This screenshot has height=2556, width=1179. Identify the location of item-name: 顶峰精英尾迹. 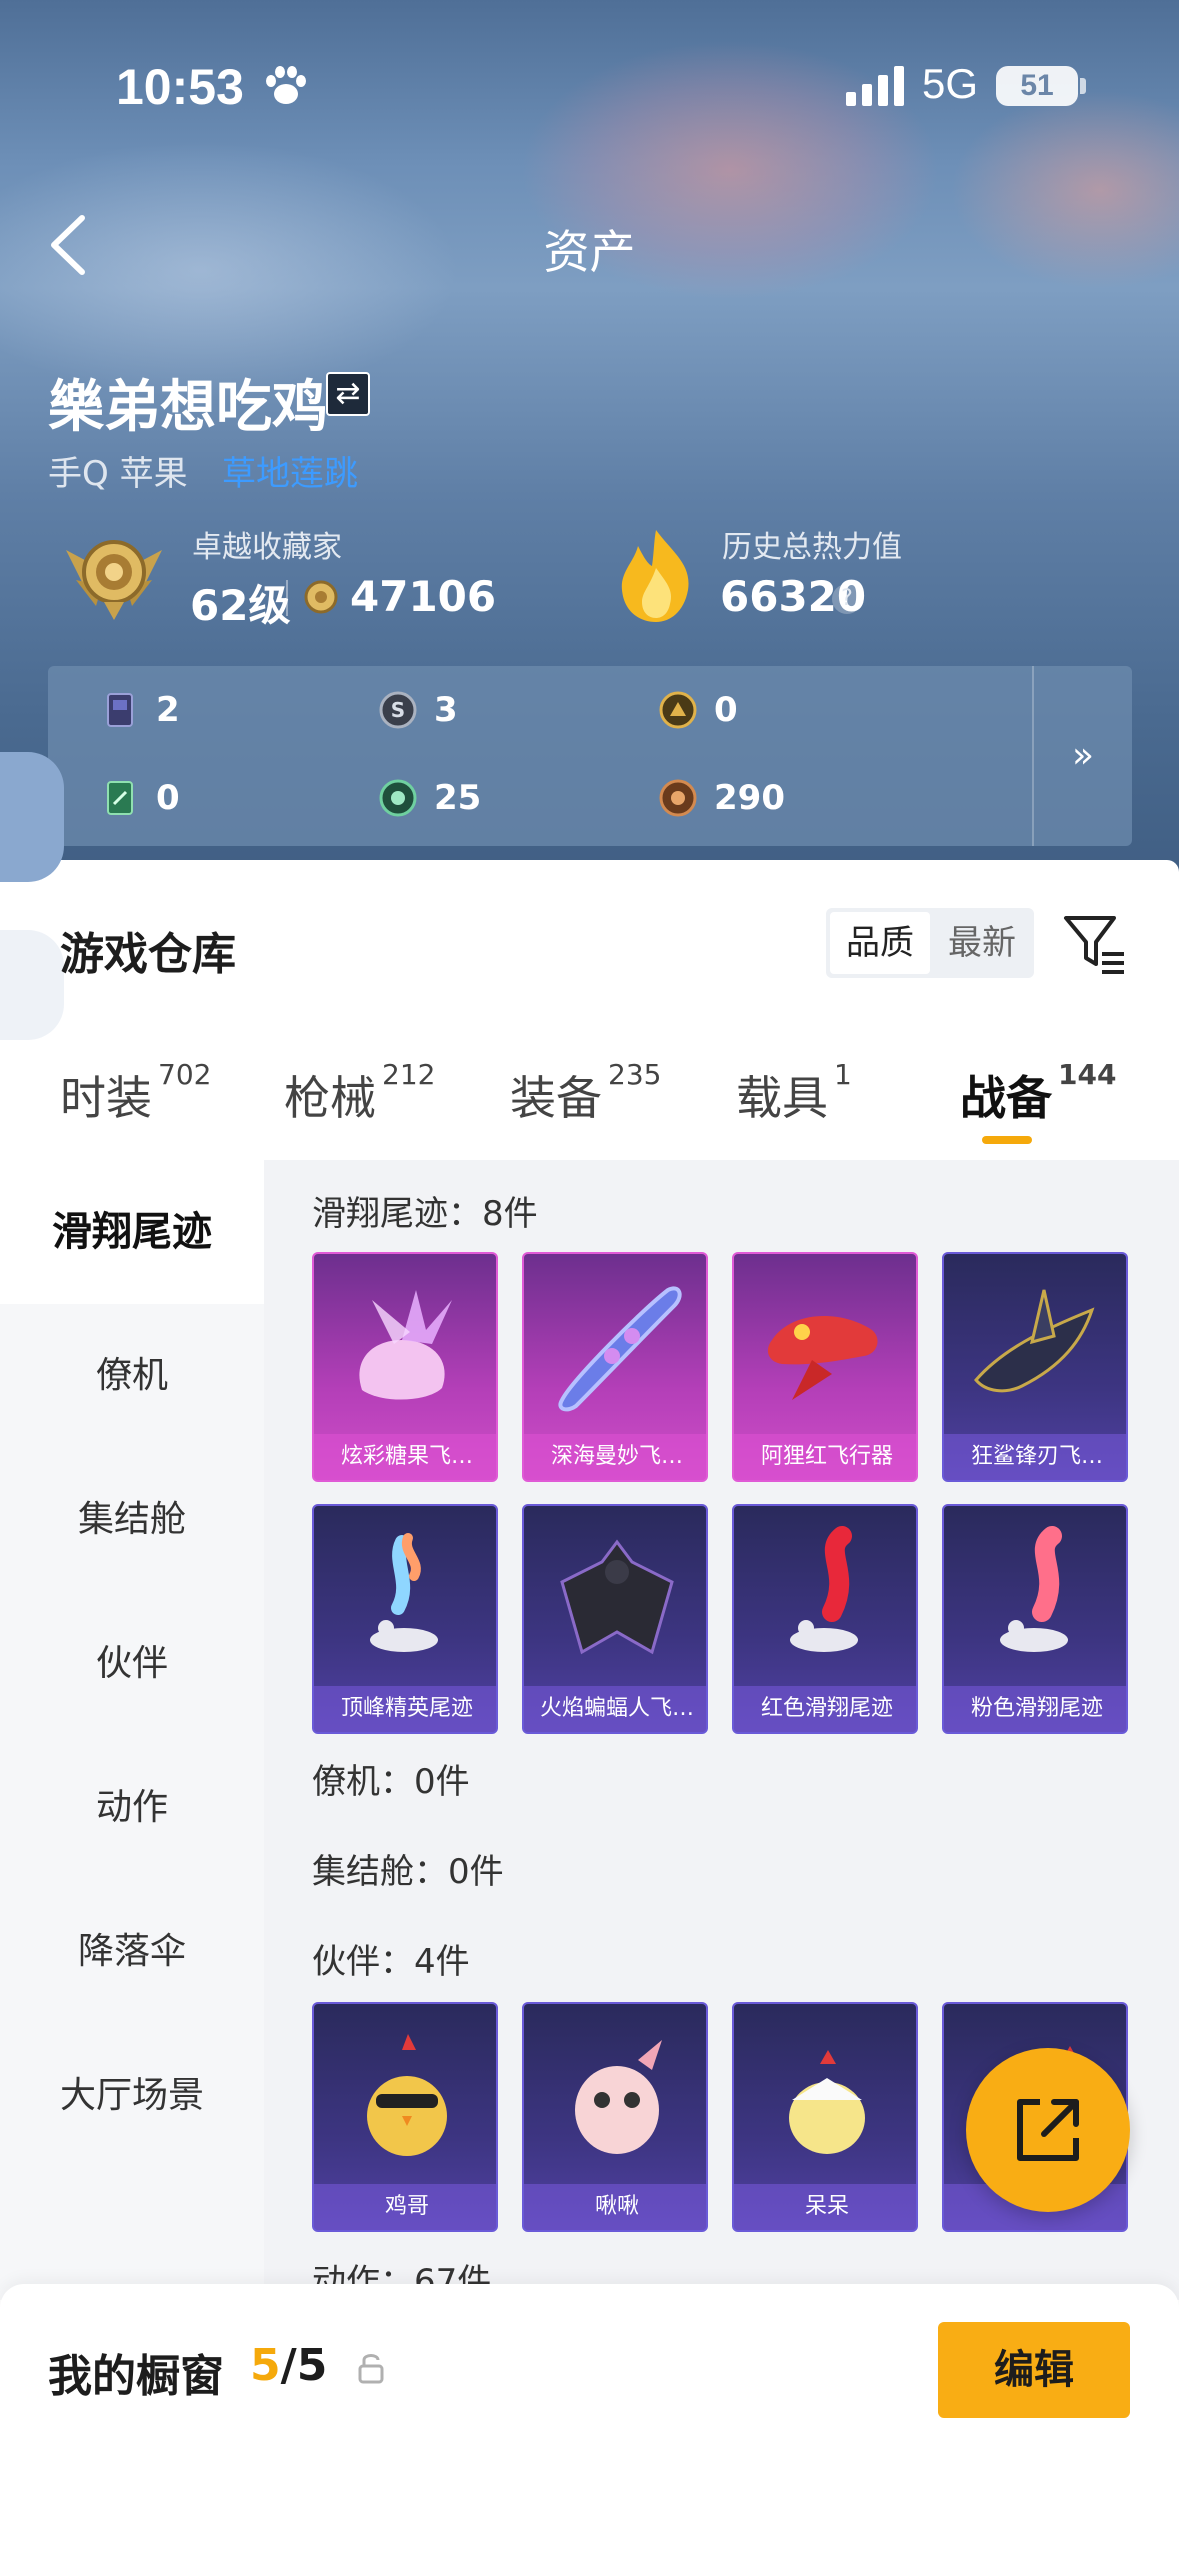
(405, 1709).